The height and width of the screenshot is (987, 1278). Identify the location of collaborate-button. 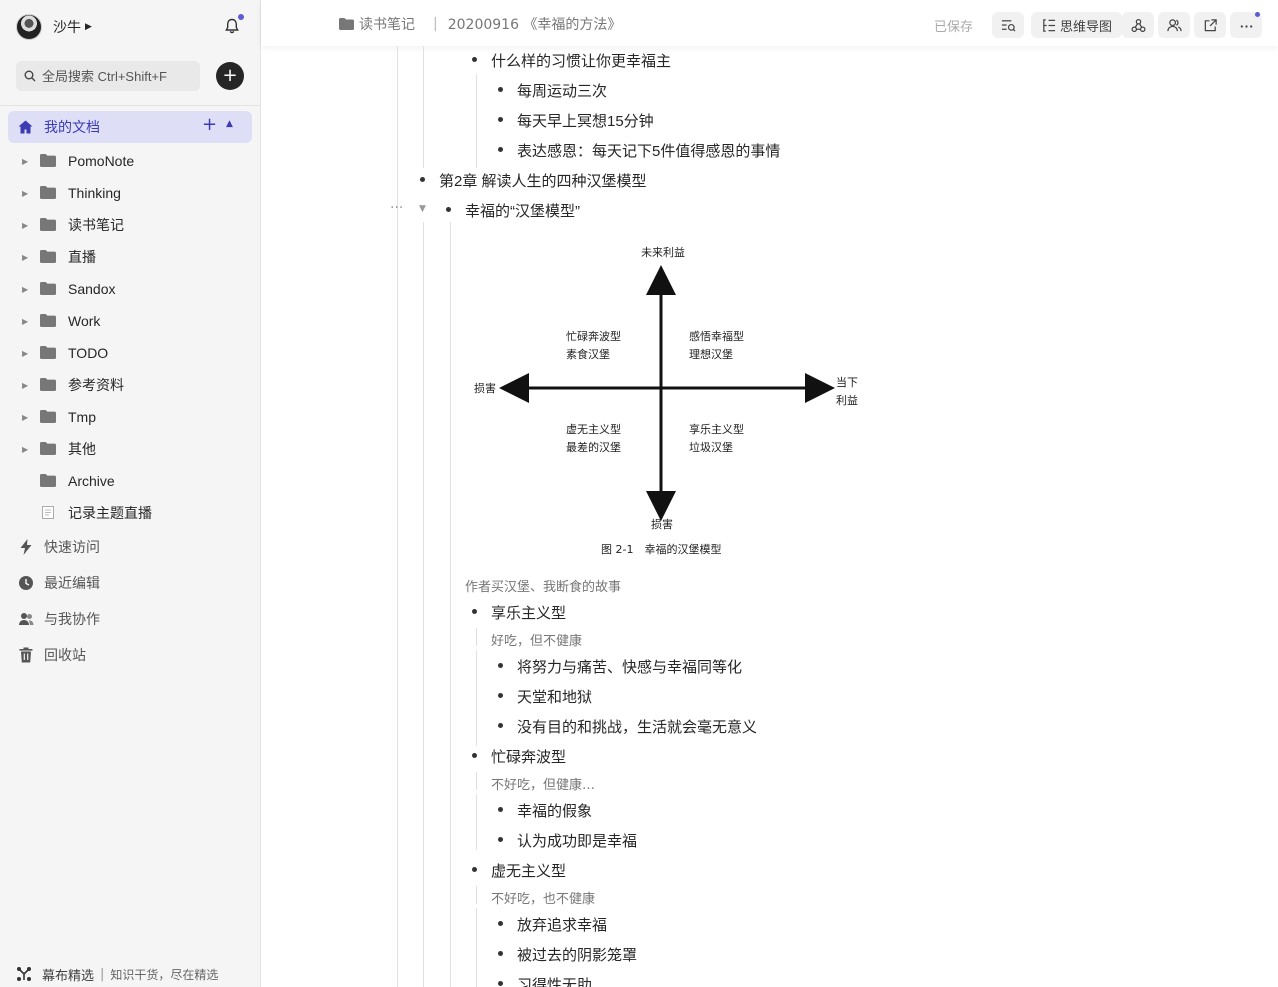
(1174, 25).